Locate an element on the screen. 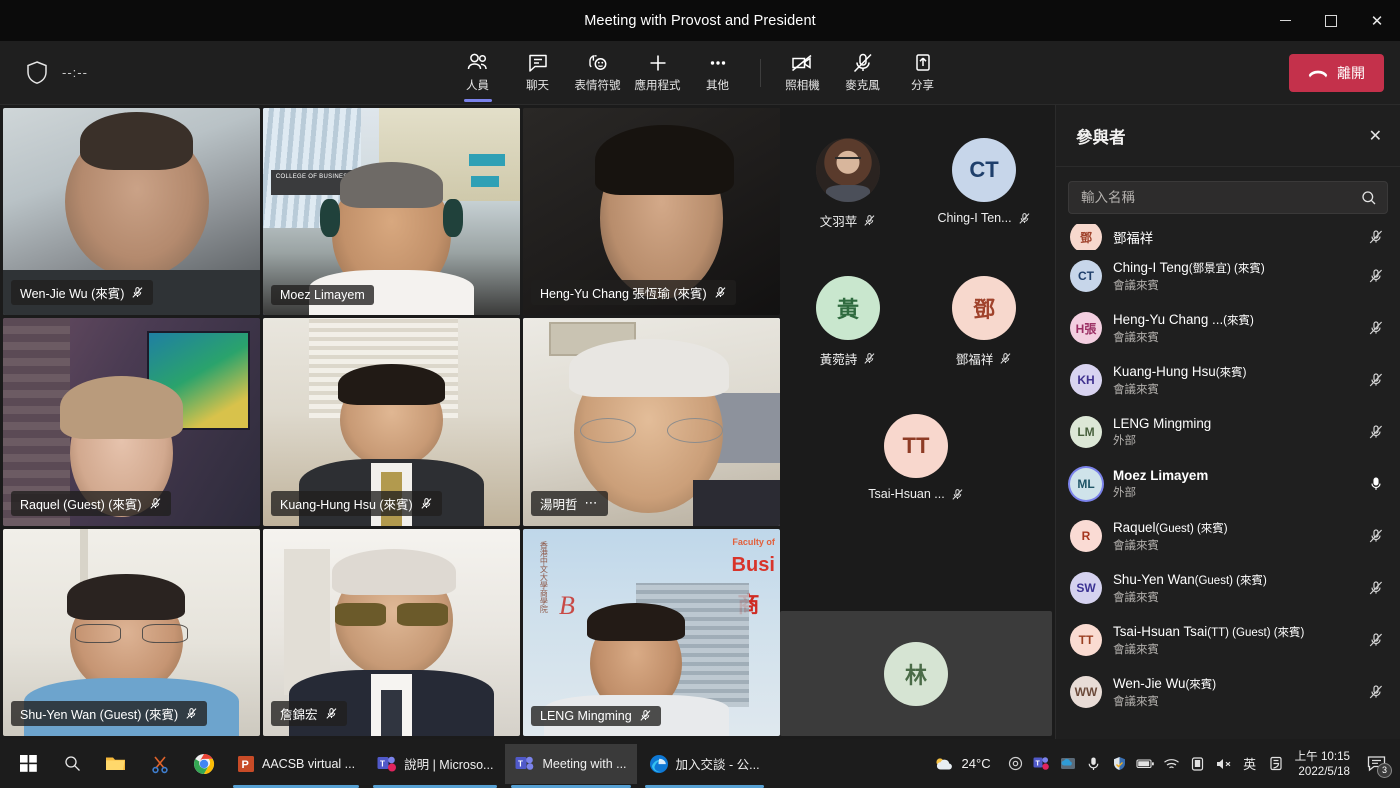 The image size is (1400, 788). search-input is located at coordinates (1221, 197).